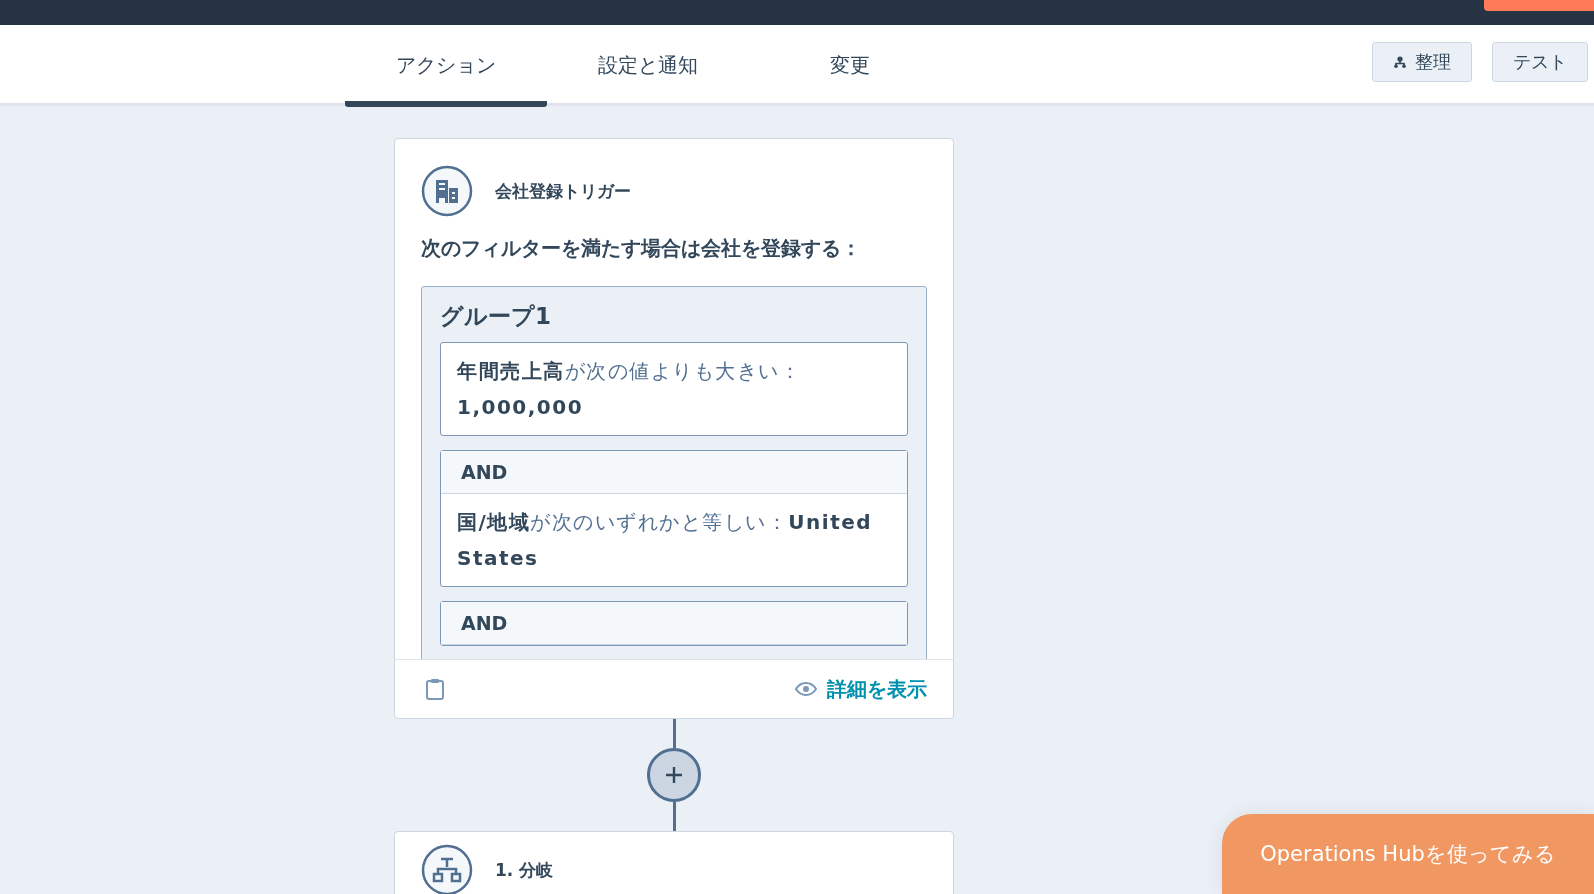 Image resolution: width=1594 pixels, height=894 pixels. I want to click on toolbar-button: 整理, so click(1422, 62).